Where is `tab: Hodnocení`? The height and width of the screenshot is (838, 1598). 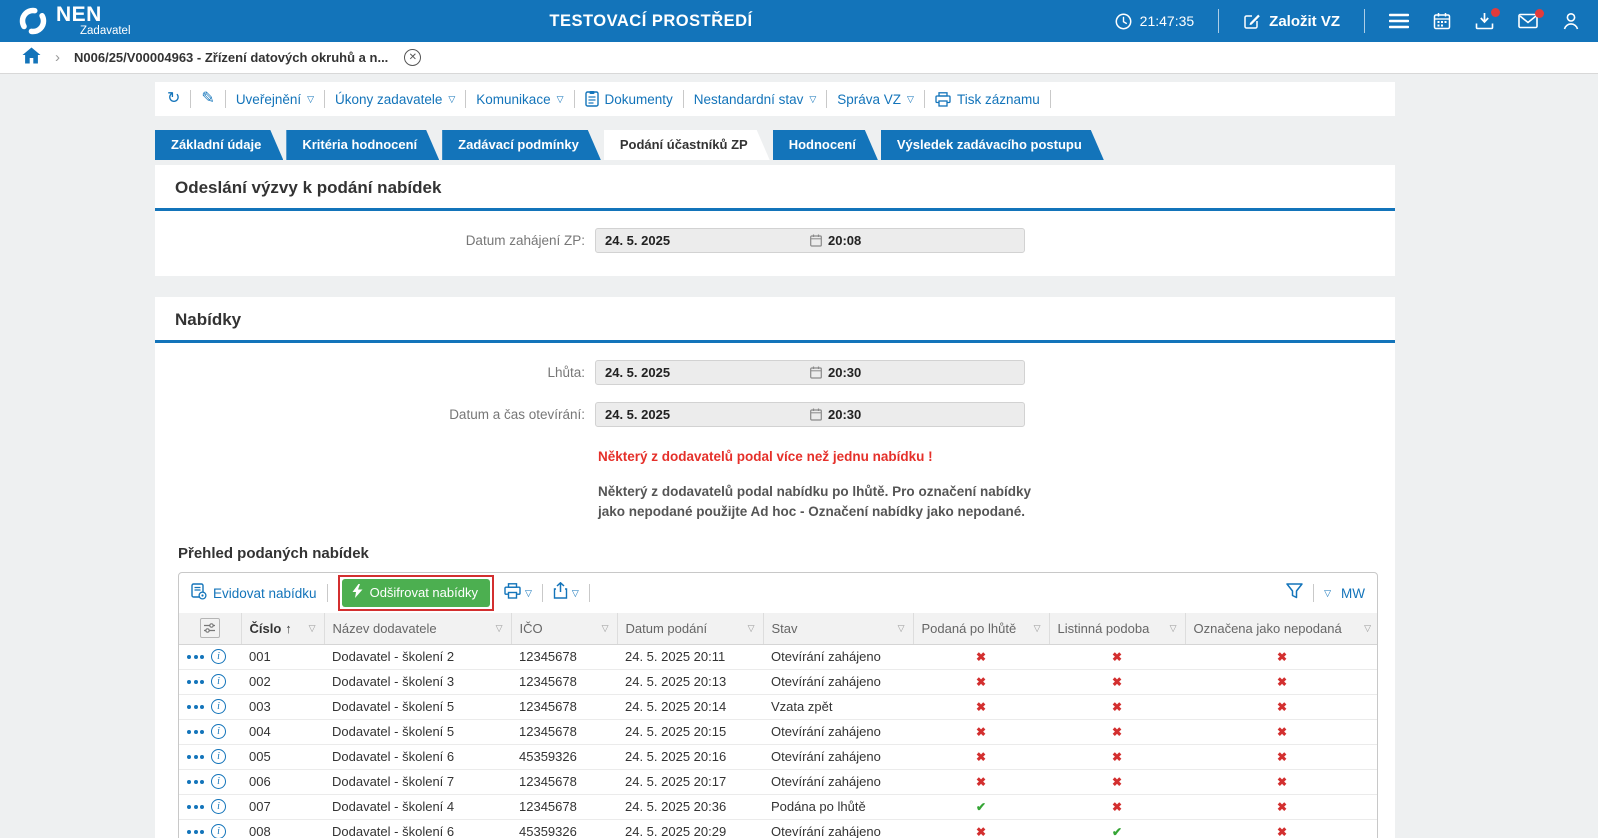
tab: Hodnocení is located at coordinates (825, 145).